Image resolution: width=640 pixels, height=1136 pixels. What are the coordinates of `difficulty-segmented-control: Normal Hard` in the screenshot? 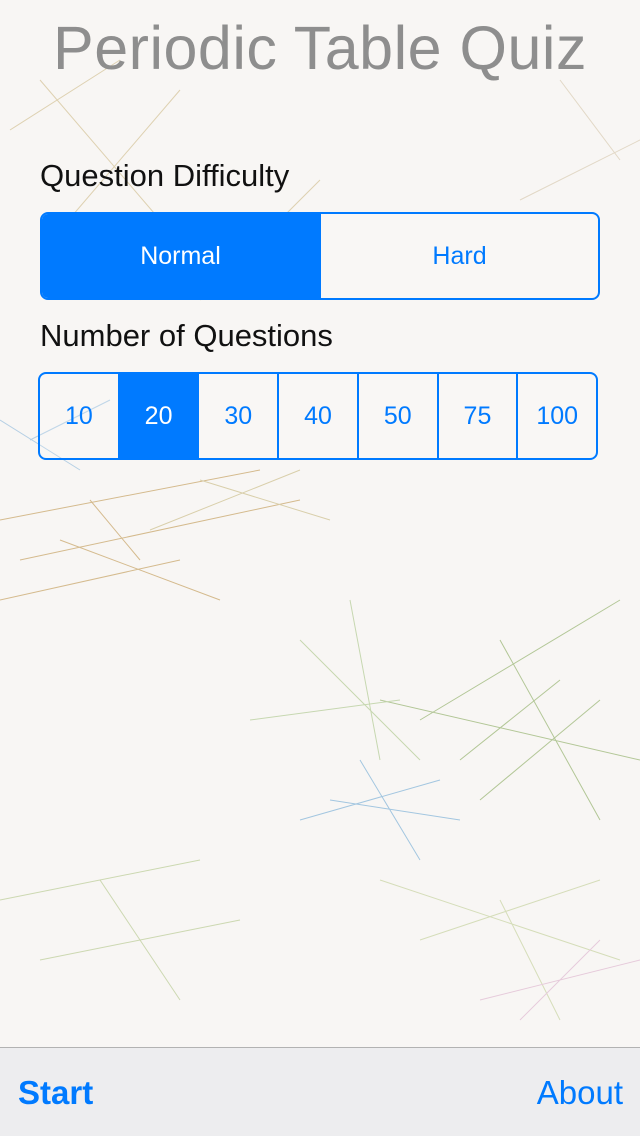 It's located at (320, 256).